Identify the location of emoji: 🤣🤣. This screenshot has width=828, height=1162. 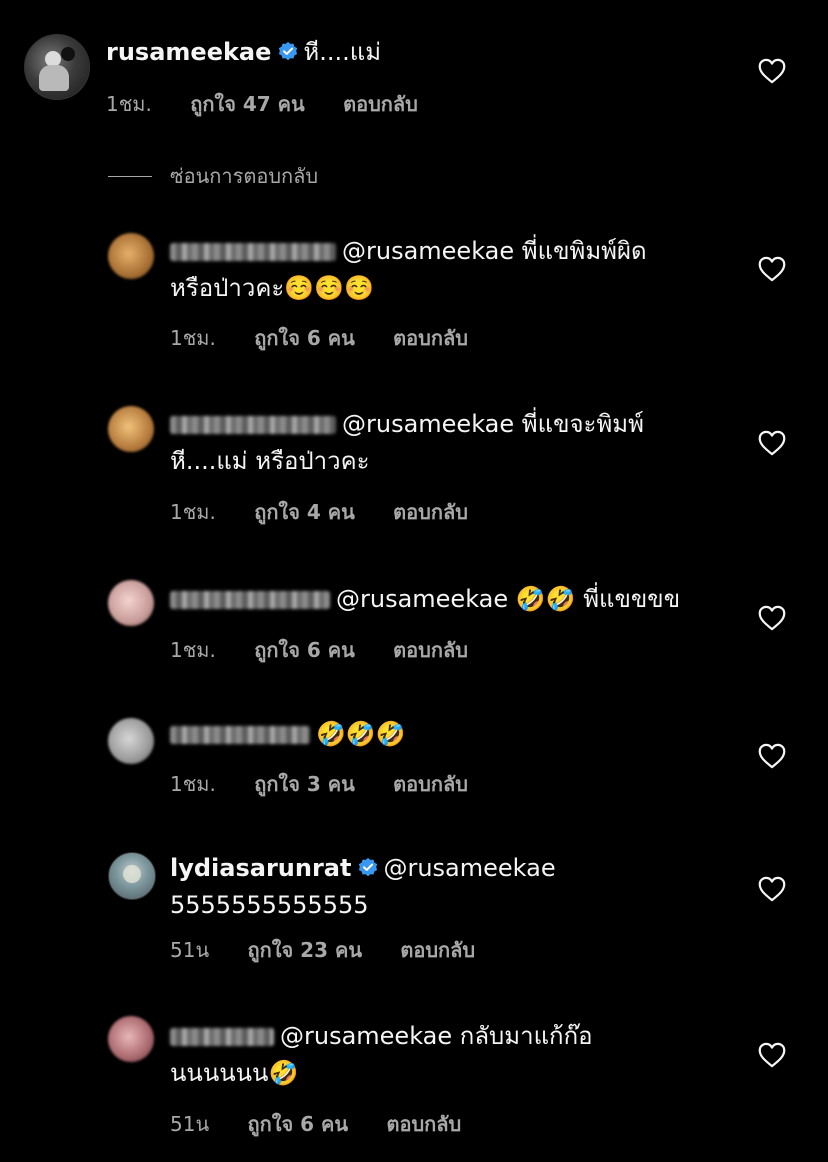
(545, 599).